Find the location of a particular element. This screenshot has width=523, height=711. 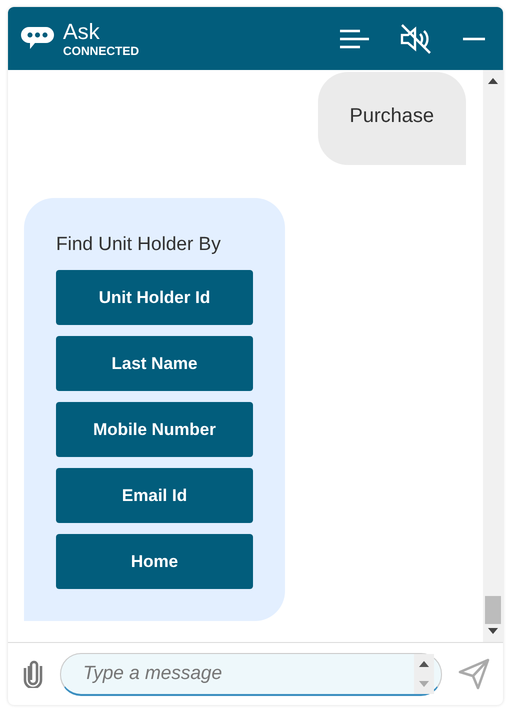

connection-status: CONNECTED is located at coordinates (101, 51).